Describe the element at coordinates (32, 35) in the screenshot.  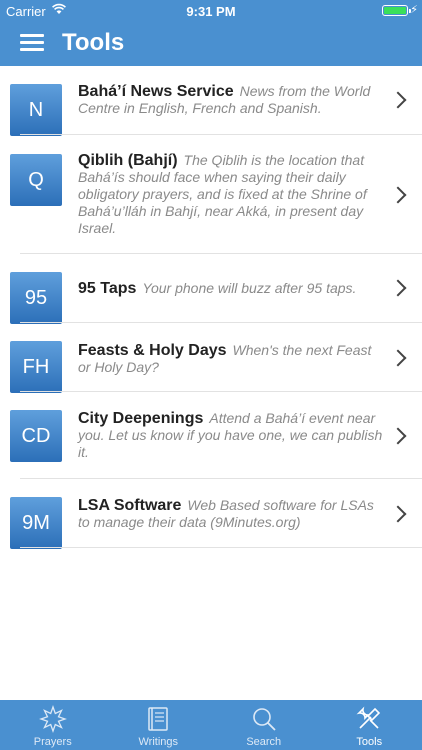
I see `hamburger-icon` at that location.